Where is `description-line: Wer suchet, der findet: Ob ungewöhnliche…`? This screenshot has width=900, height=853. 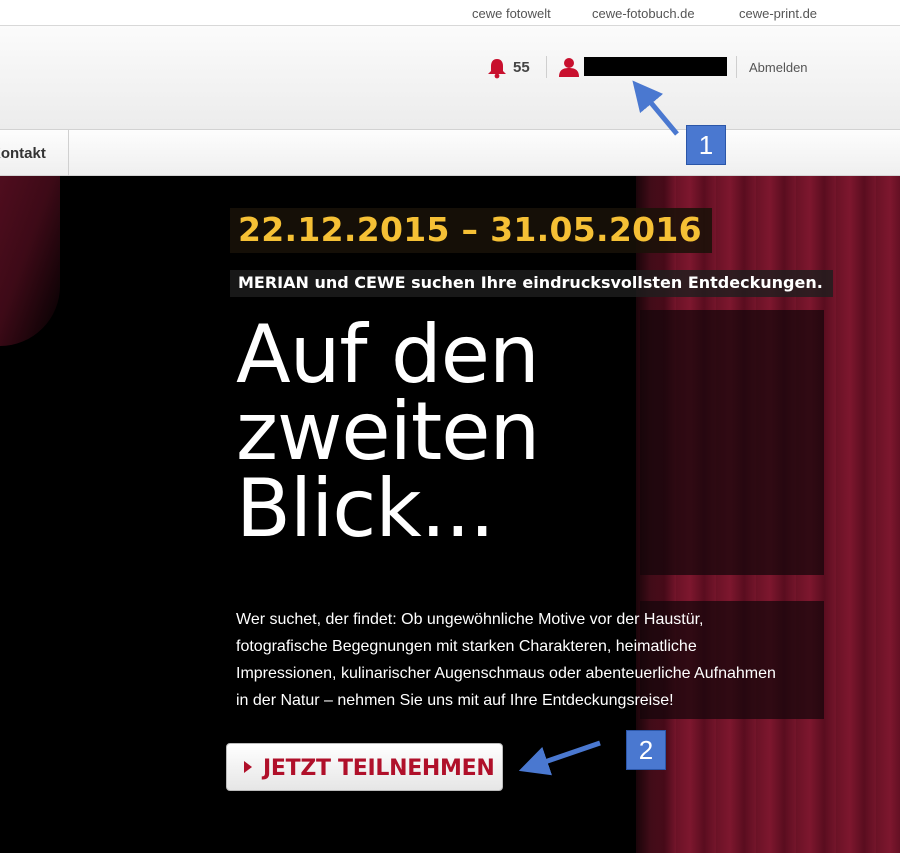
description-line: Wer suchet, der findet: Ob ungewöhnliche… is located at coordinates (470, 619).